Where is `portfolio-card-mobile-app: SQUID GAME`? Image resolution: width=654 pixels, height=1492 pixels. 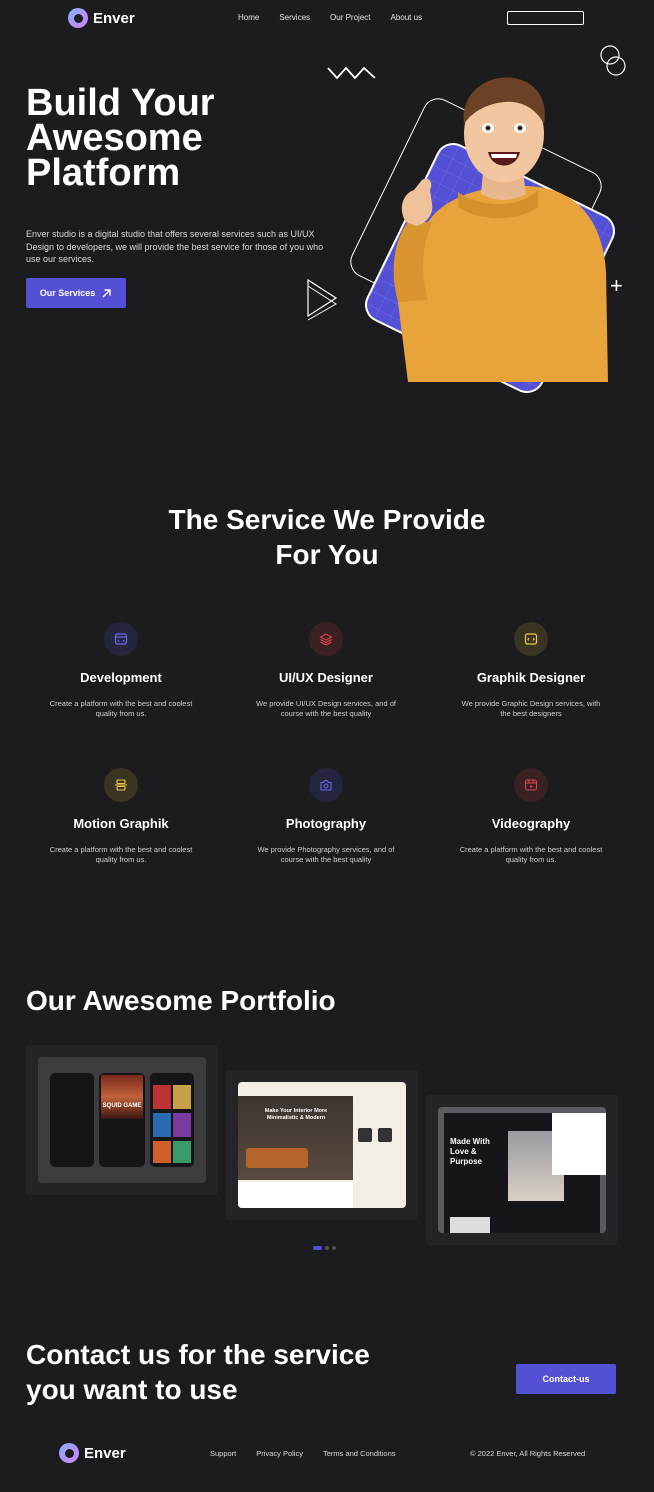
portfolio-card-mobile-app: SQUID GAME is located at coordinates (122, 1120).